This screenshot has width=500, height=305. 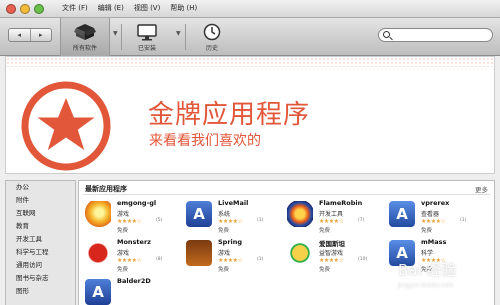 What do you see at coordinates (40, 187) in the screenshot?
I see `sidebar-item-office: 办公` at bounding box center [40, 187].